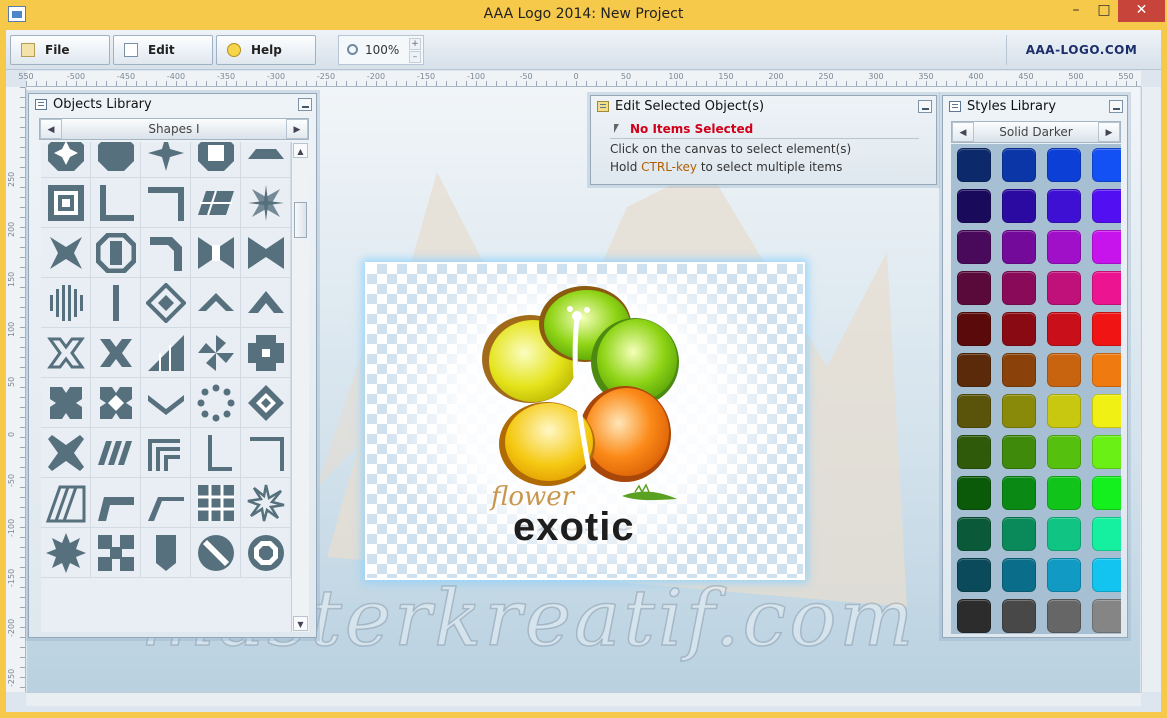 This screenshot has height=718, width=1167. Describe the element at coordinates (415, 44) in the screenshot. I see `zoom-in-button: +` at that location.